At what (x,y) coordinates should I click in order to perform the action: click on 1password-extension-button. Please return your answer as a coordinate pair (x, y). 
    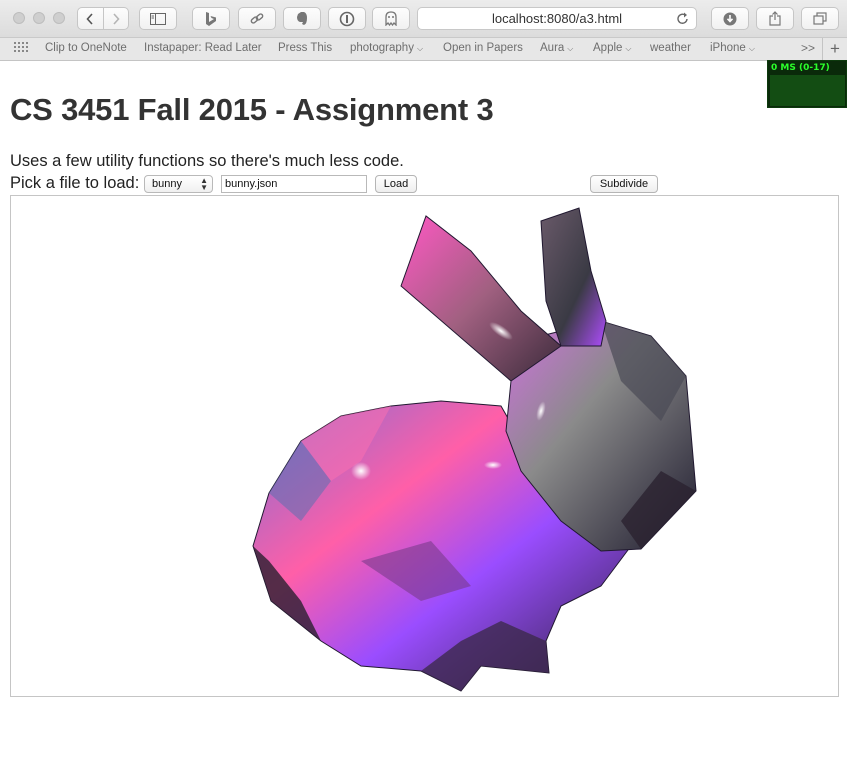
    Looking at the image, I should click on (347, 18).